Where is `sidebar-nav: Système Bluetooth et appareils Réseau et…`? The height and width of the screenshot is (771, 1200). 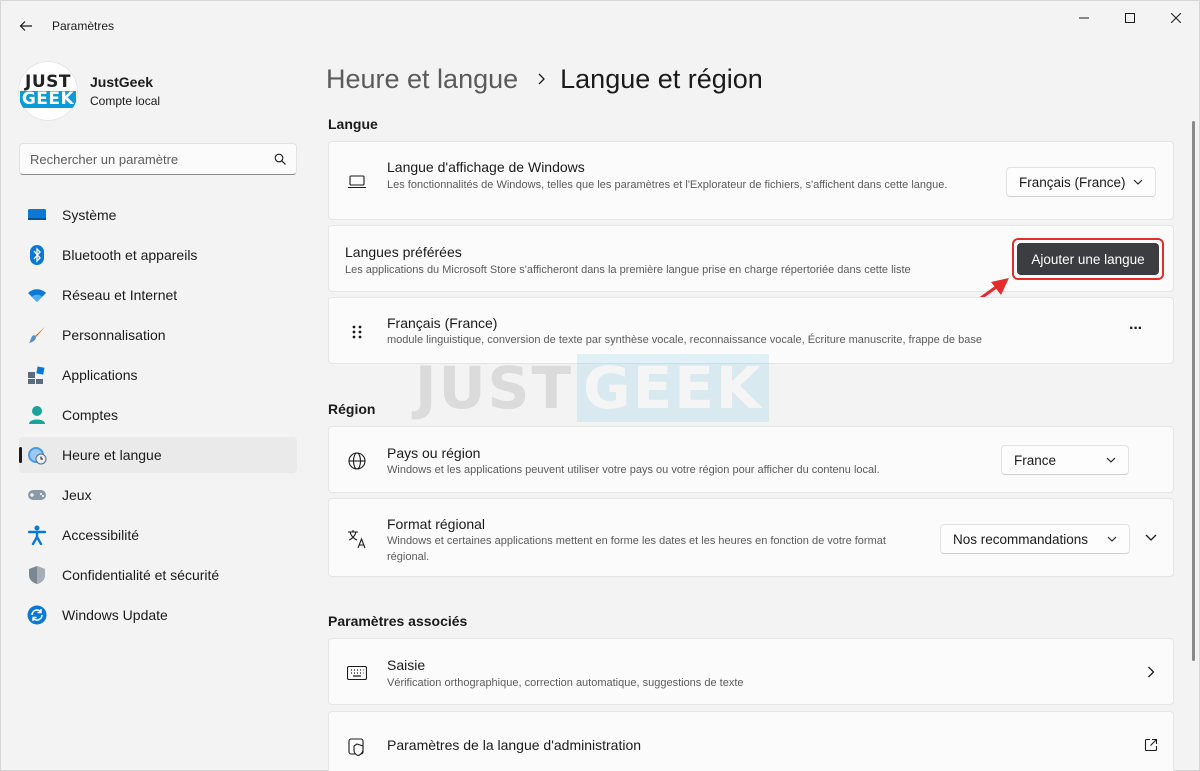
sidebar-nav: Système Bluetooth et appareils Réseau et… is located at coordinates (158, 417).